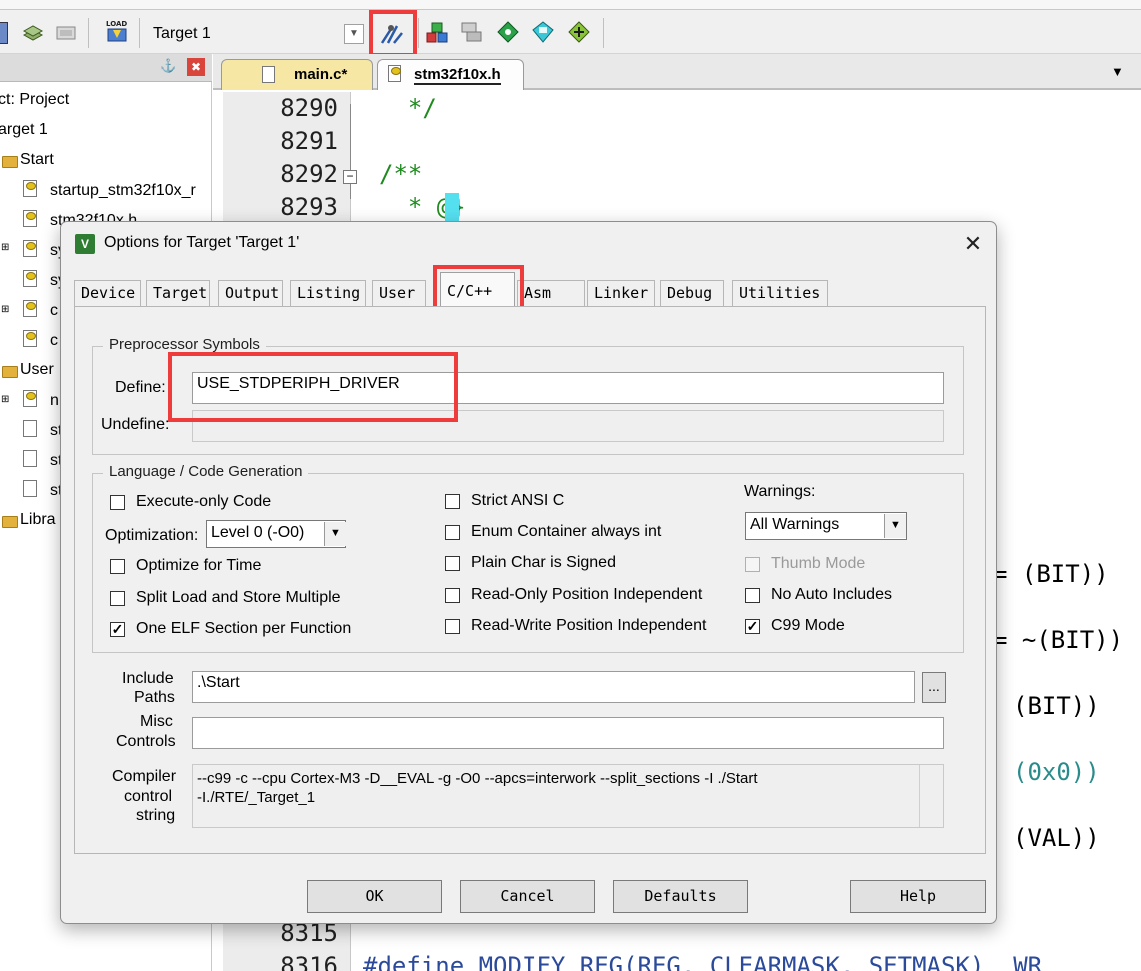 The width and height of the screenshot is (1141, 971). I want to click on warnings-select: All Warnings ▼, so click(826, 526).